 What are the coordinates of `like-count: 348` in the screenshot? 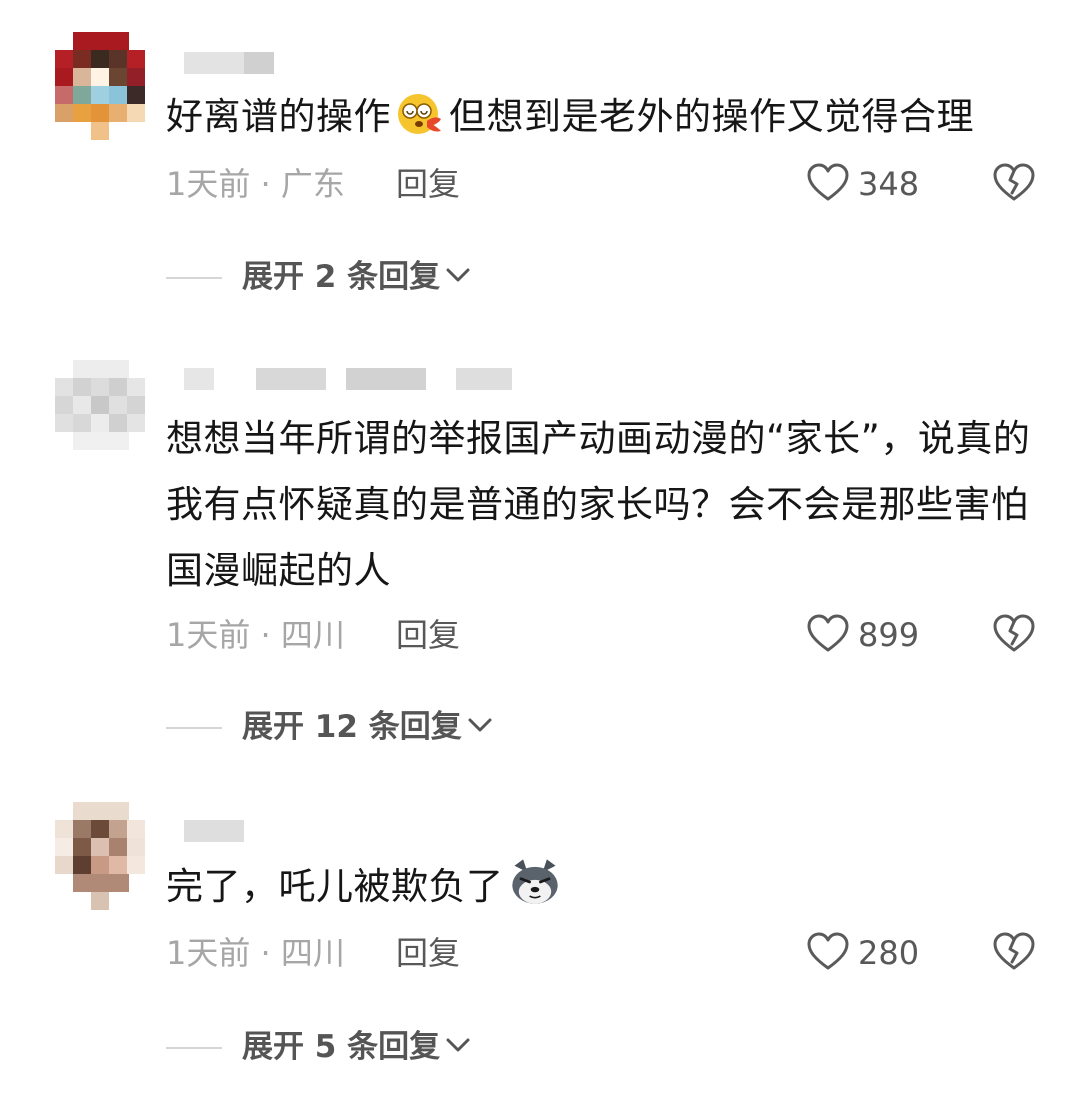 It's located at (889, 184).